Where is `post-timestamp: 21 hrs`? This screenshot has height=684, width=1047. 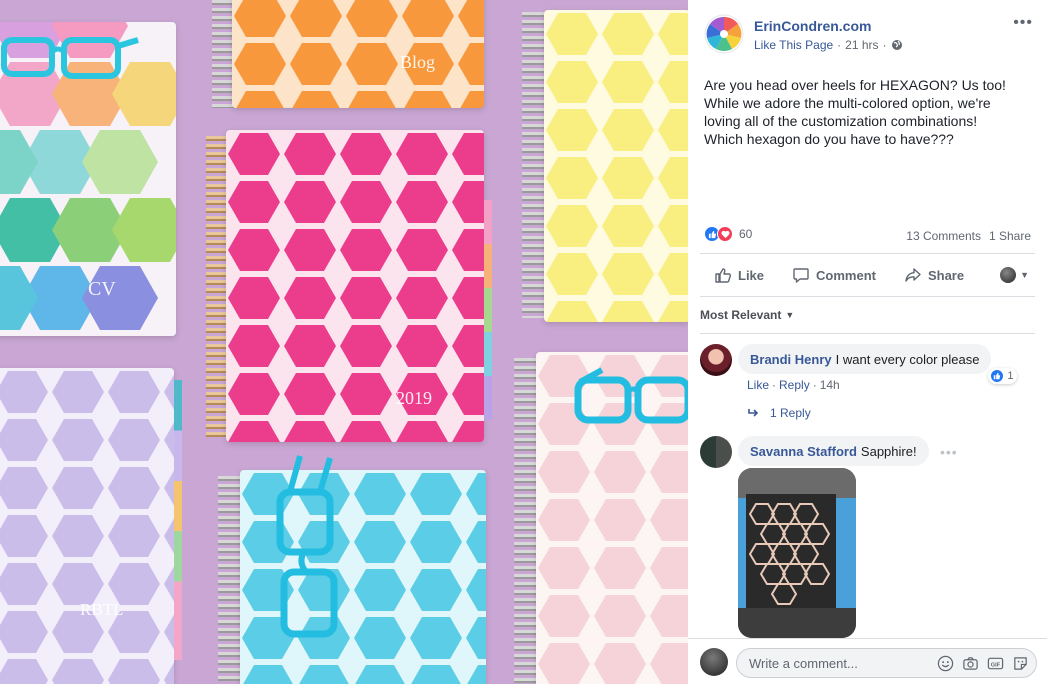
post-timestamp: 21 hrs is located at coordinates (861, 45).